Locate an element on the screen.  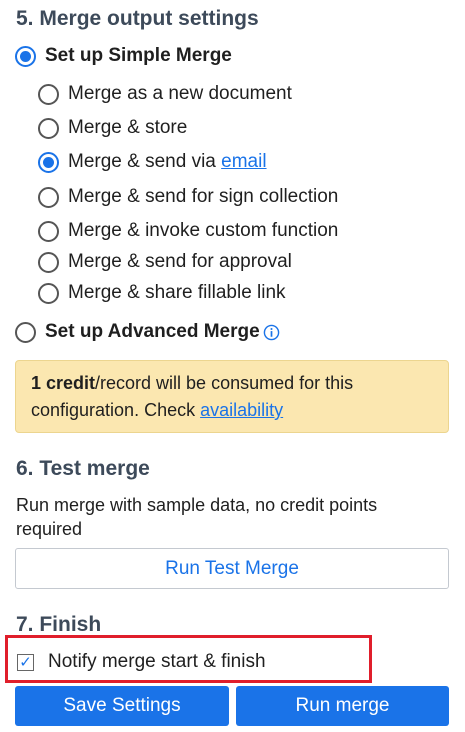
radio-merge-store: Merge & store is located at coordinates (112, 128).